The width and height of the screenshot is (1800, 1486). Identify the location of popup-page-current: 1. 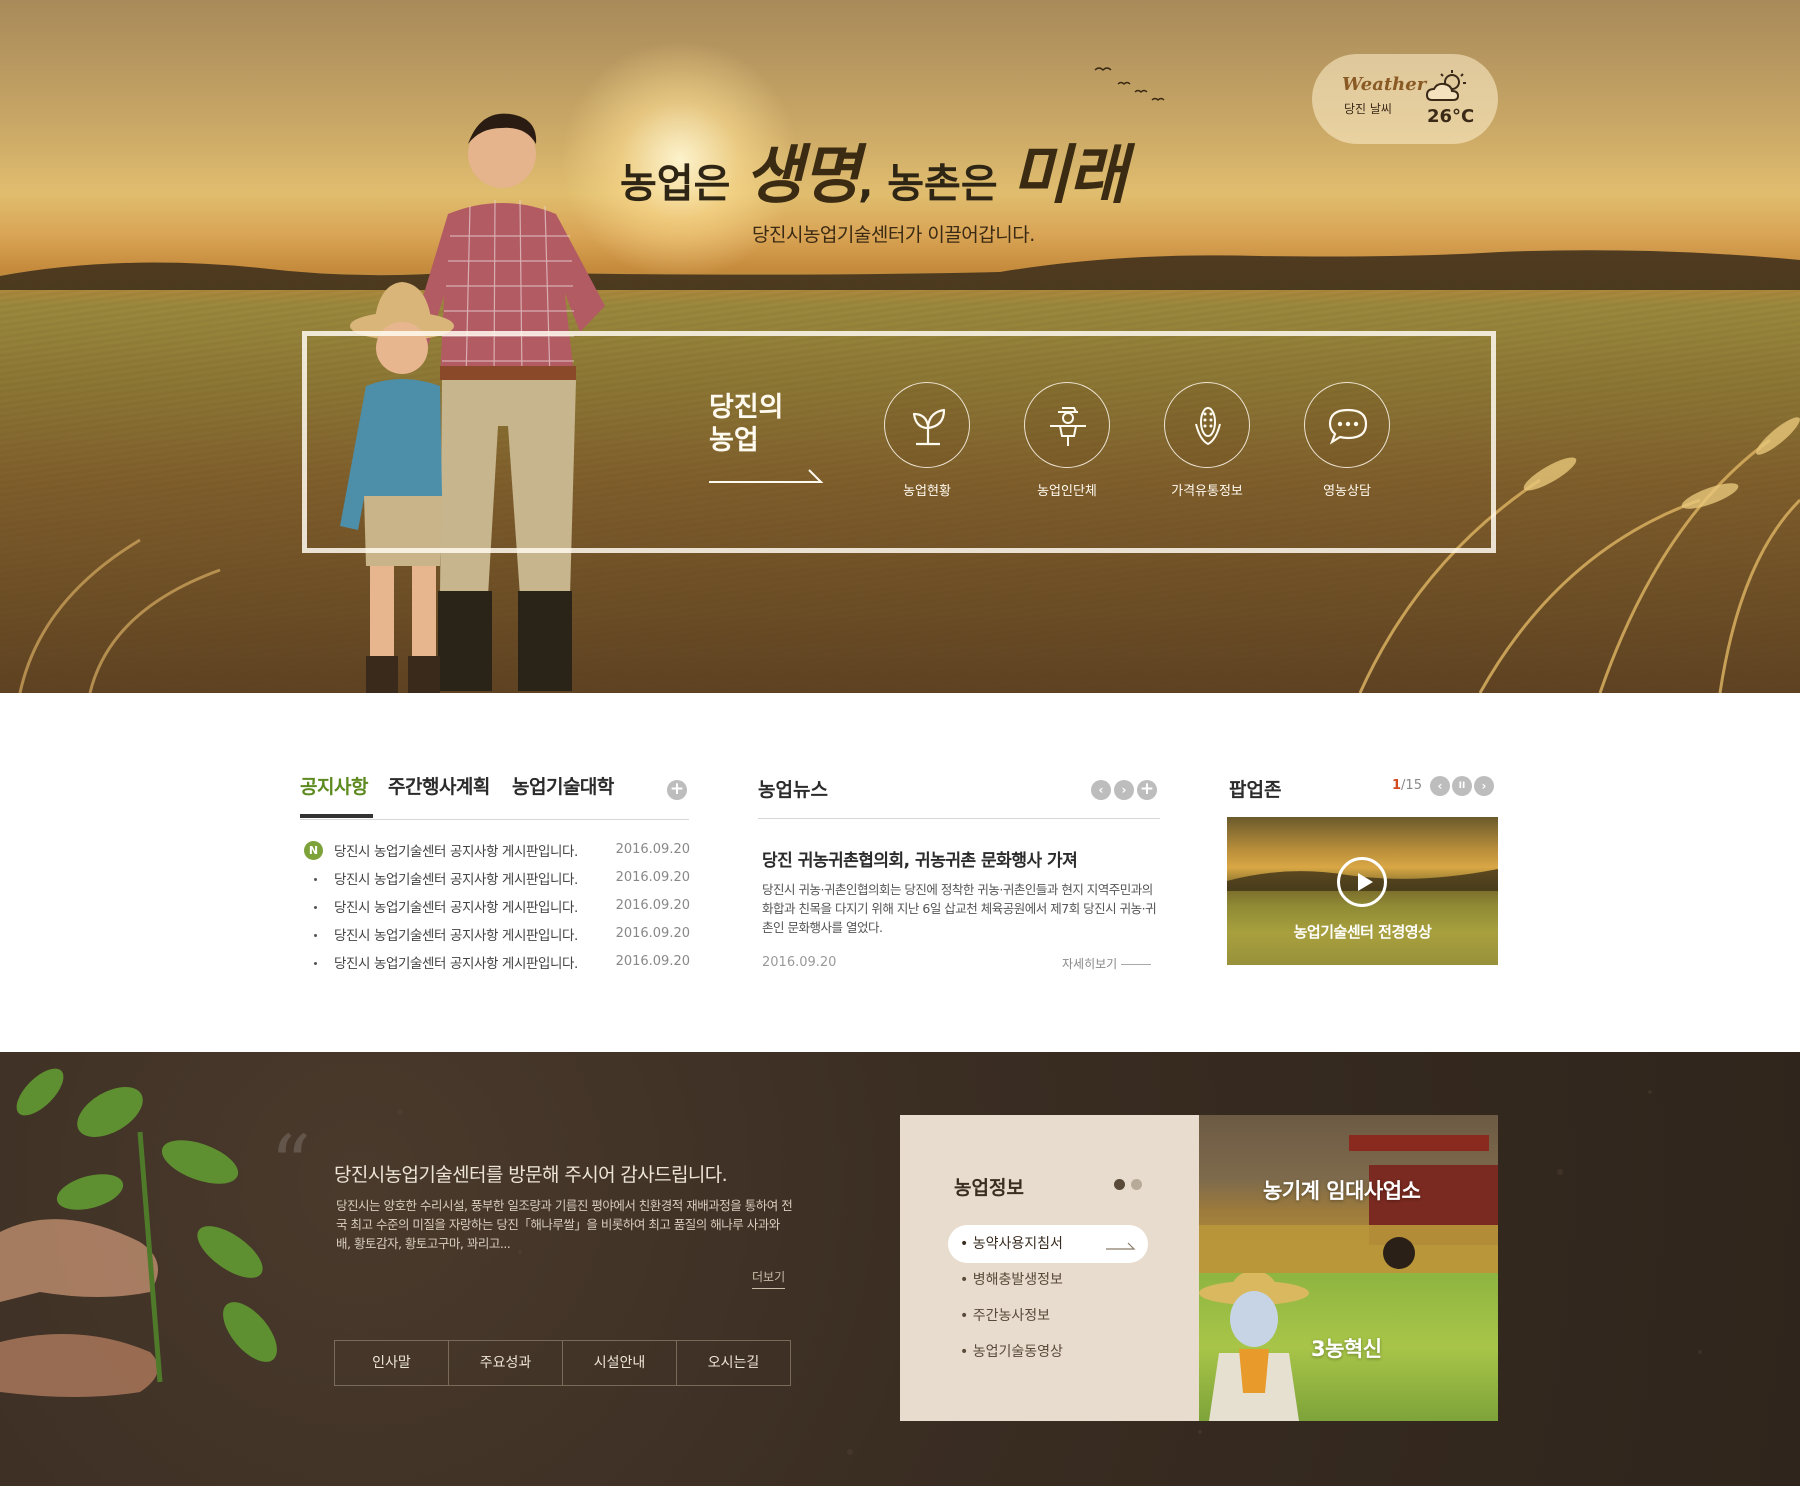
(1397, 785).